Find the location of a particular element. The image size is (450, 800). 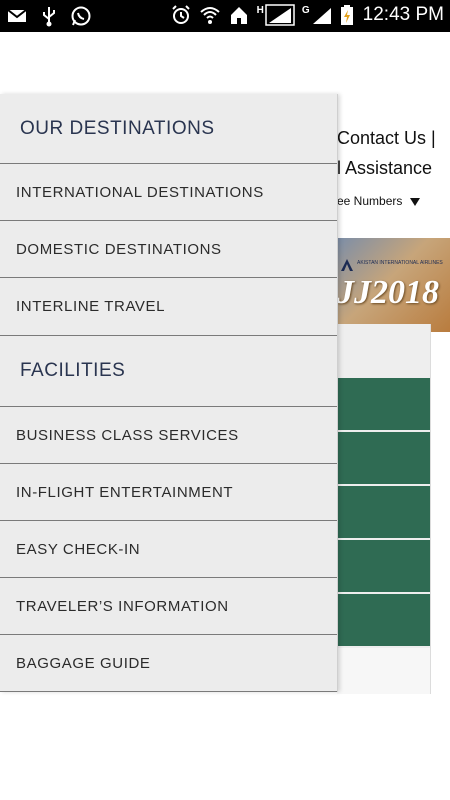

menu-item-easy-check-in: EASY CHECK-IN is located at coordinates (168, 549).